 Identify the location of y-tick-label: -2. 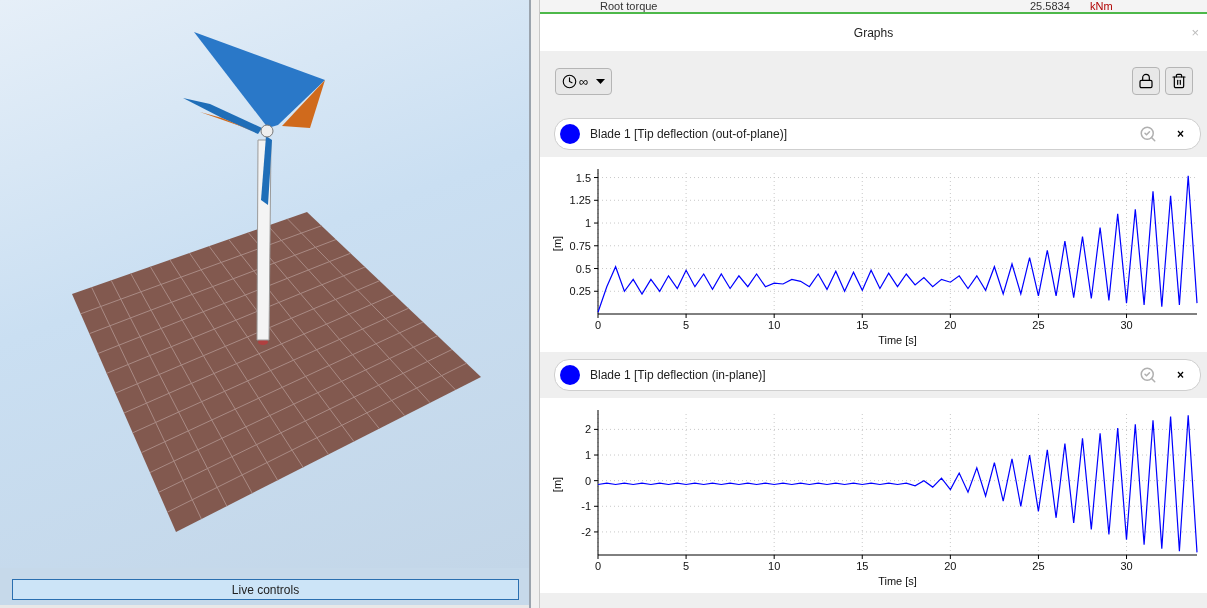
(586, 531).